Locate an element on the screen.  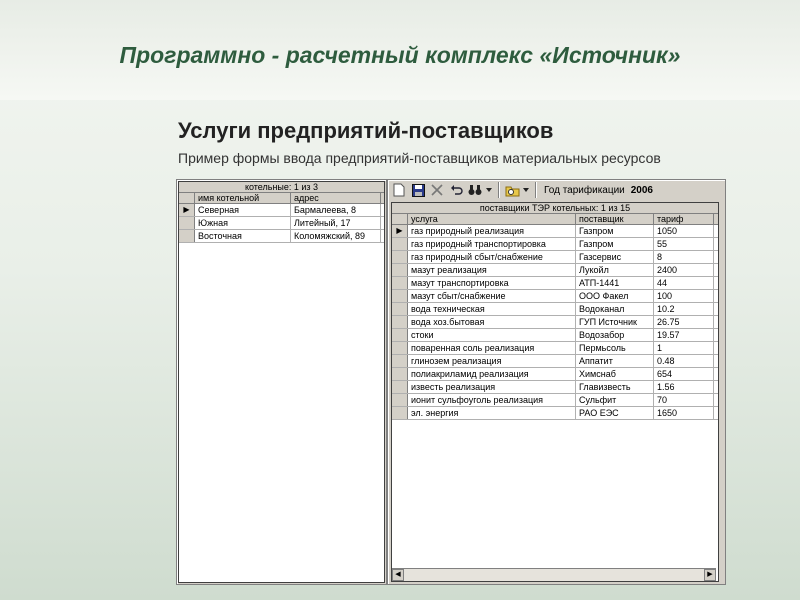
column-header-tariff: тариф is located at coordinates (684, 219).